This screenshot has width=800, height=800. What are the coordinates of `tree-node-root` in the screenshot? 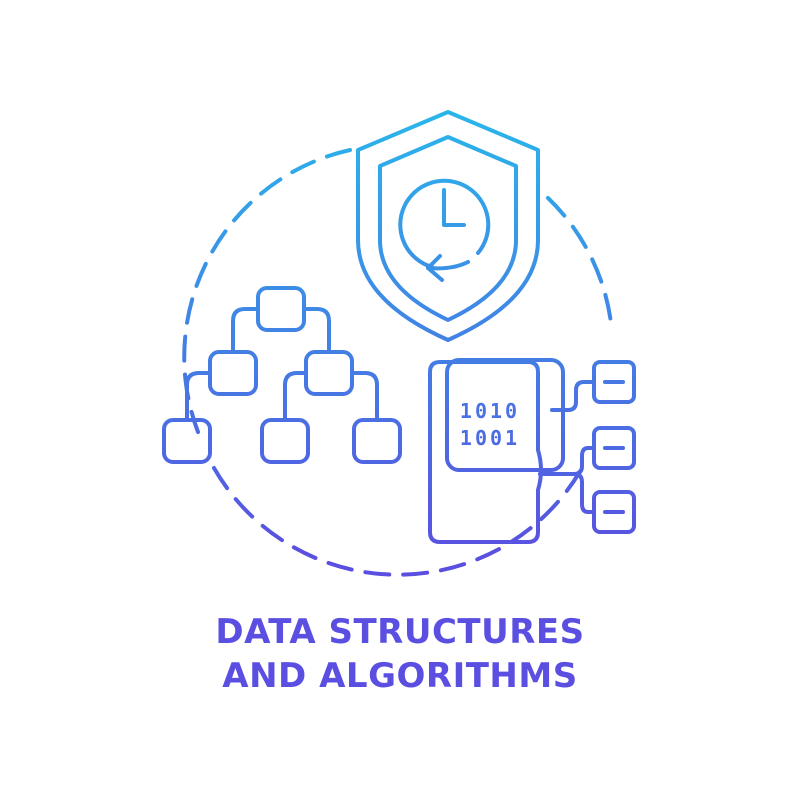 It's located at (281, 309).